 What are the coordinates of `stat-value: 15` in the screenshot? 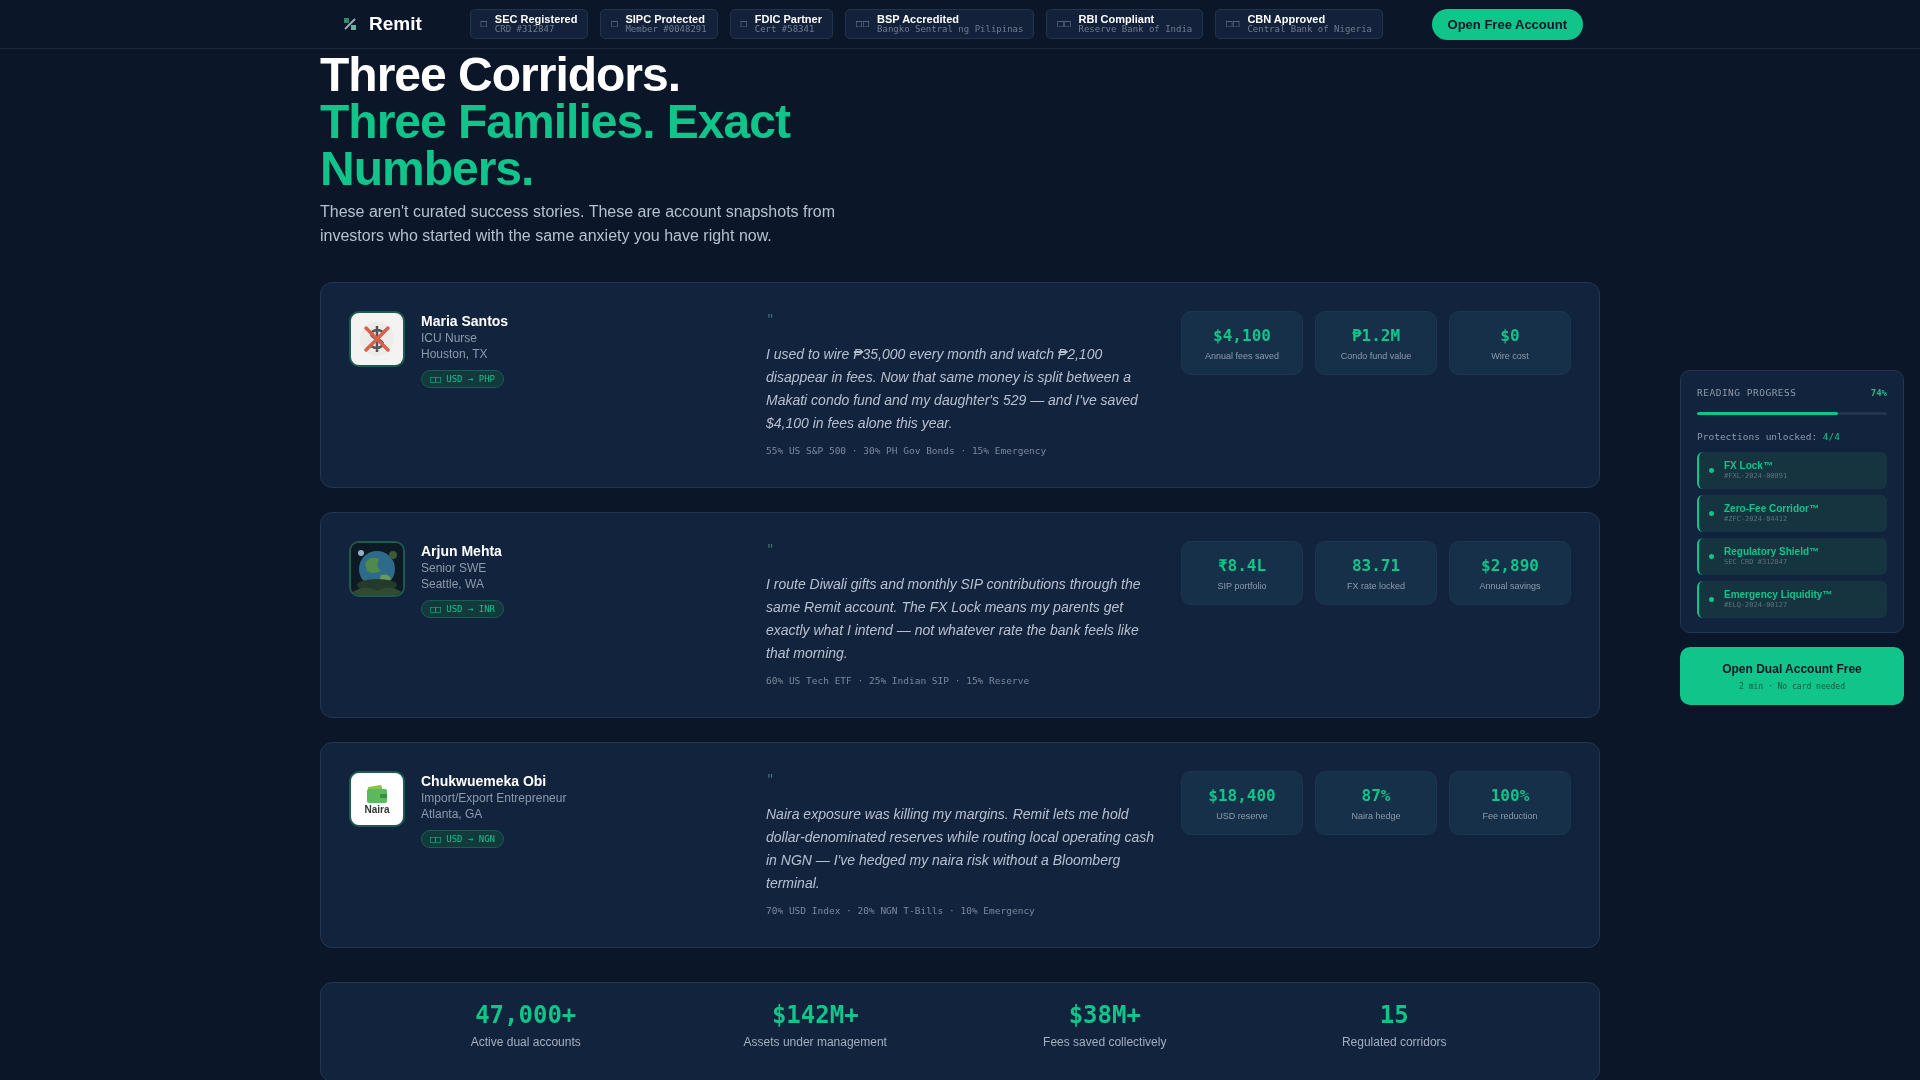 It's located at (1394, 1015).